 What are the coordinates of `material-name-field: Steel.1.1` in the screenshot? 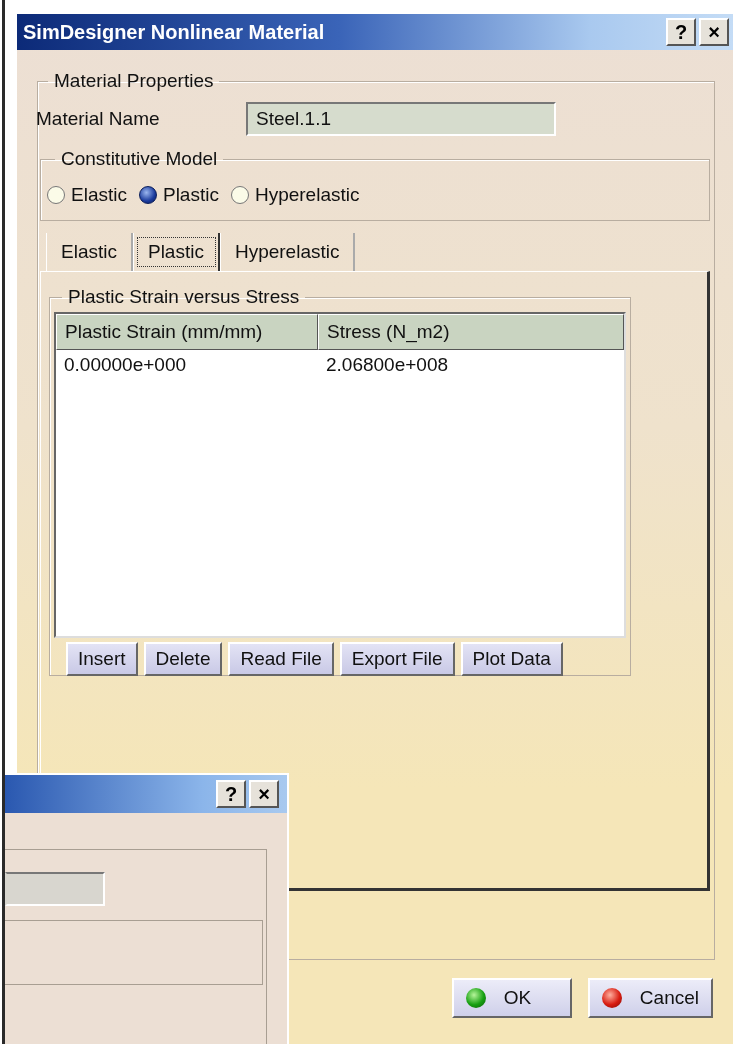 It's located at (401, 119).